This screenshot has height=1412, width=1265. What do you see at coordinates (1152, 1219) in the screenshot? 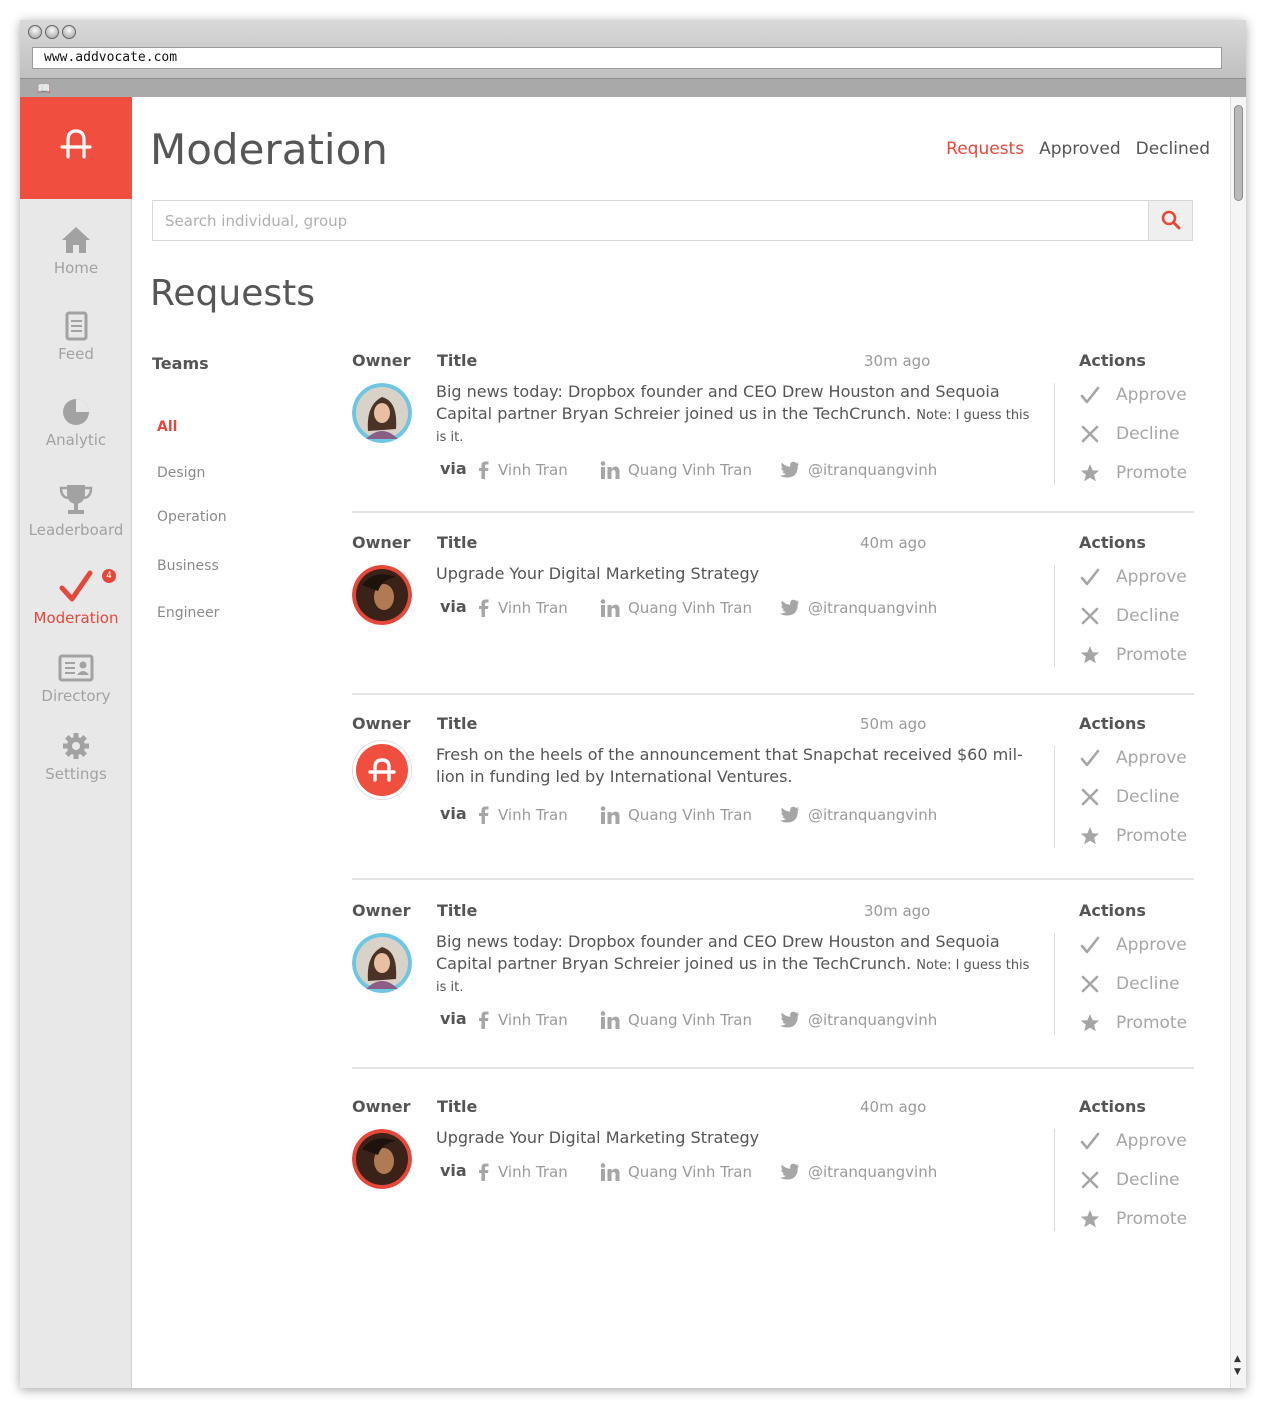
I see `promote-label: Promote` at bounding box center [1152, 1219].